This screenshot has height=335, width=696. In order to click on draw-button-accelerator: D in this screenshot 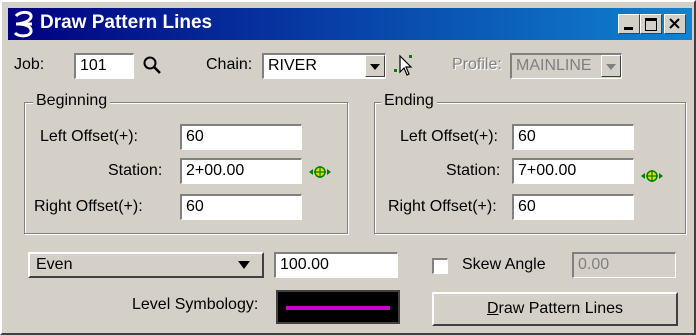, I will do `click(492, 308)`.